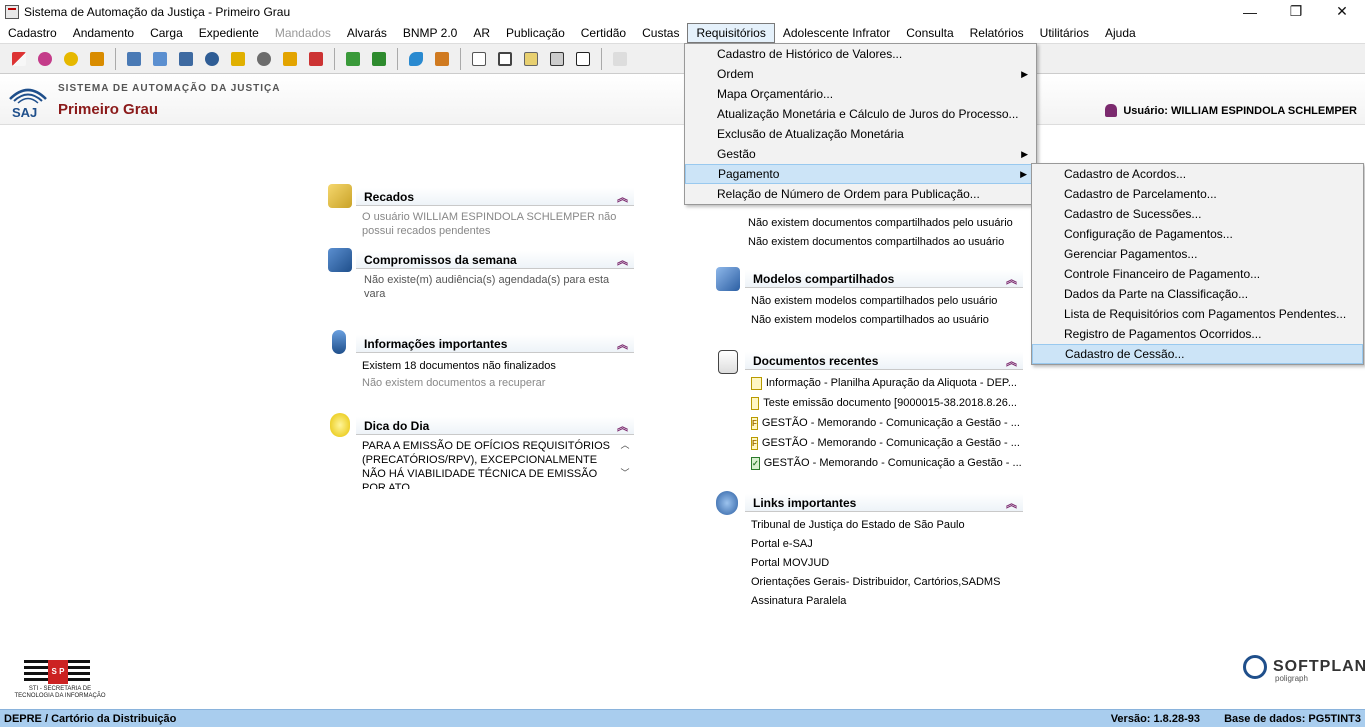 This screenshot has height=727, width=1365. I want to click on flag-icon, so click(19, 59).